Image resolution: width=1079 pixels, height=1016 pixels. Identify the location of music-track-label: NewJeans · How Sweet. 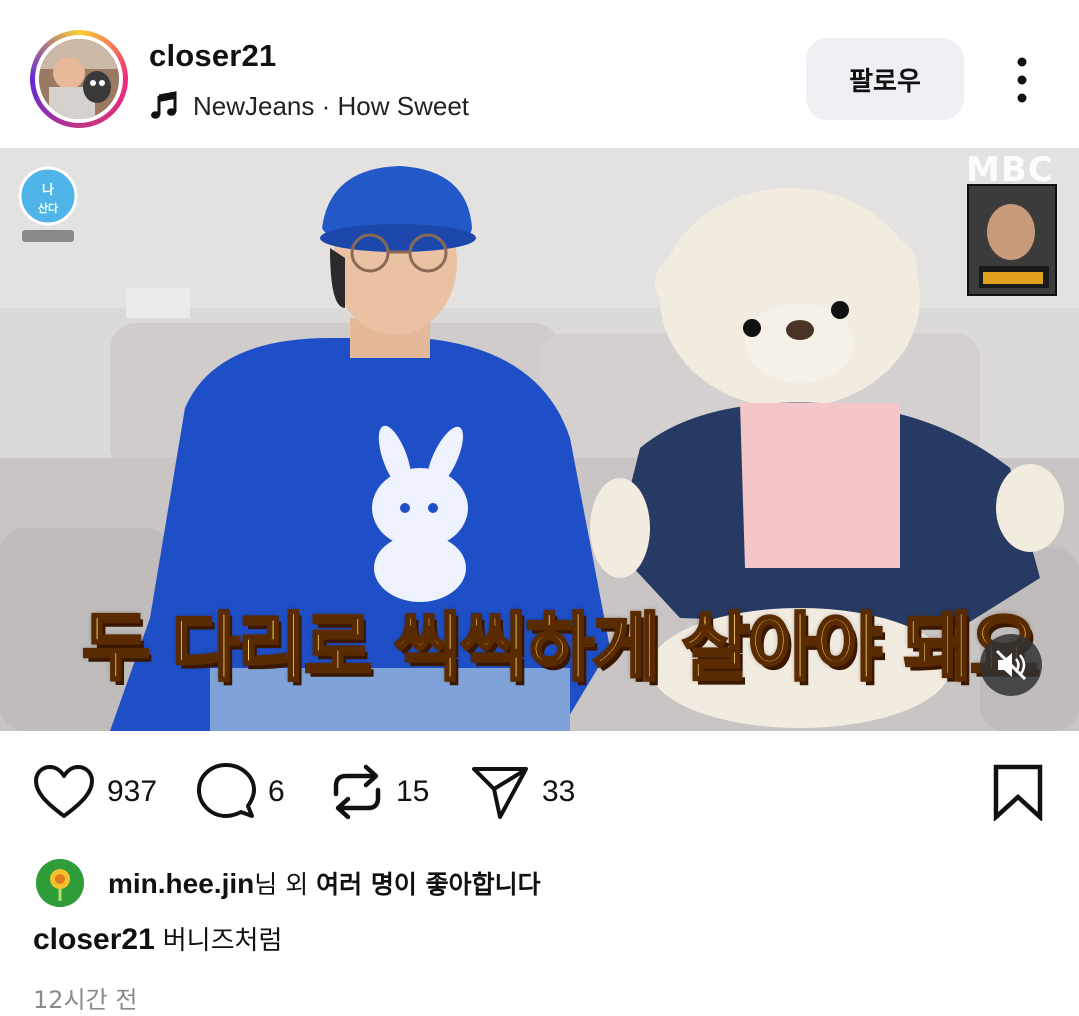
(331, 105).